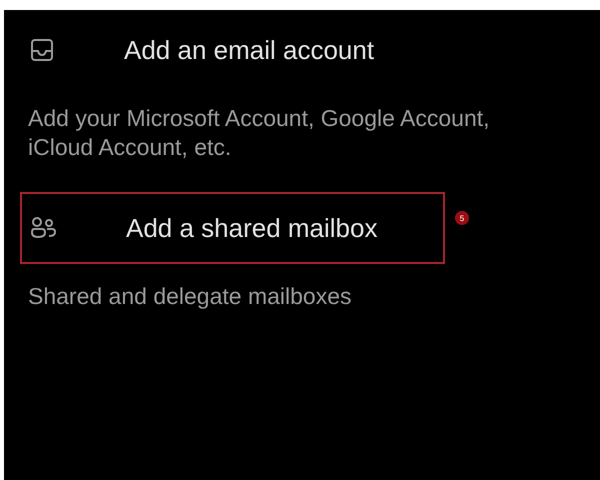 Image resolution: width=600 pixels, height=480 pixels. What do you see at coordinates (462, 218) in the screenshot?
I see `step-badge: 5` at bounding box center [462, 218].